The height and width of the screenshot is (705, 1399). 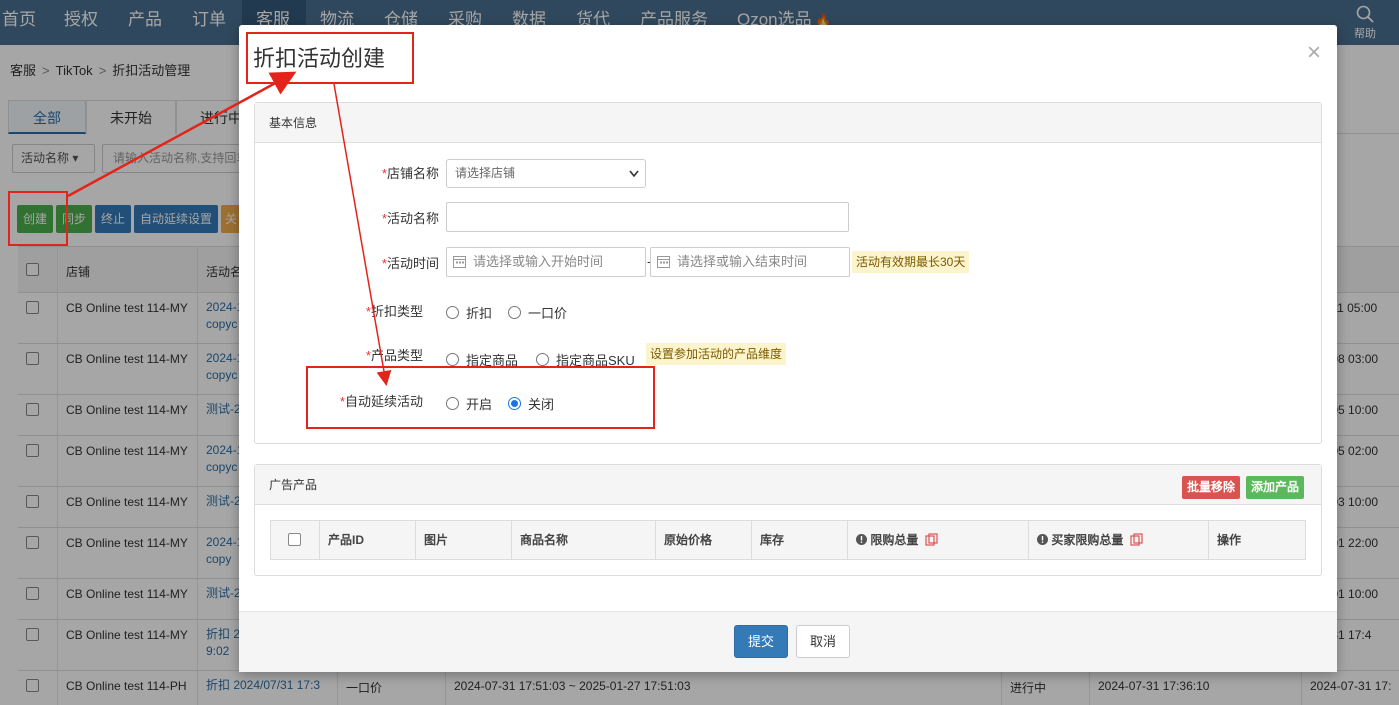 I want to click on add-product-button: 添加产品, so click(x=1275, y=487).